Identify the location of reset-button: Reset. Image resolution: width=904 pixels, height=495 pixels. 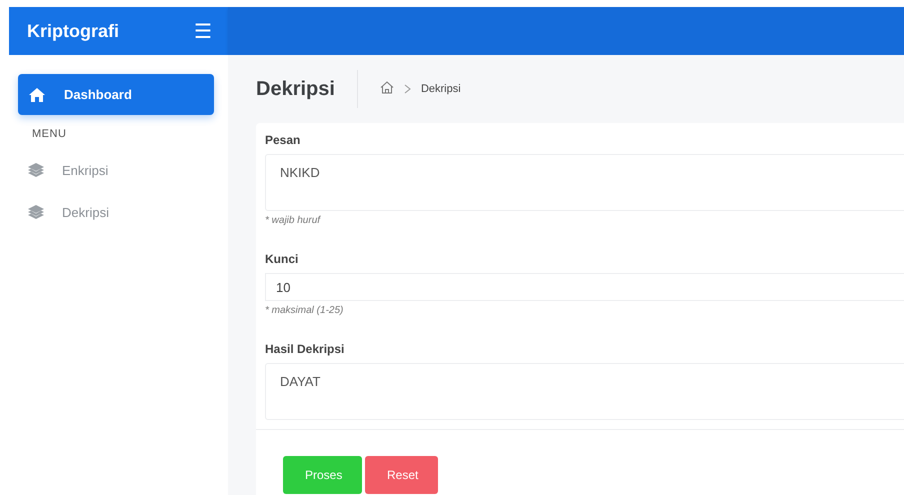
(401, 475).